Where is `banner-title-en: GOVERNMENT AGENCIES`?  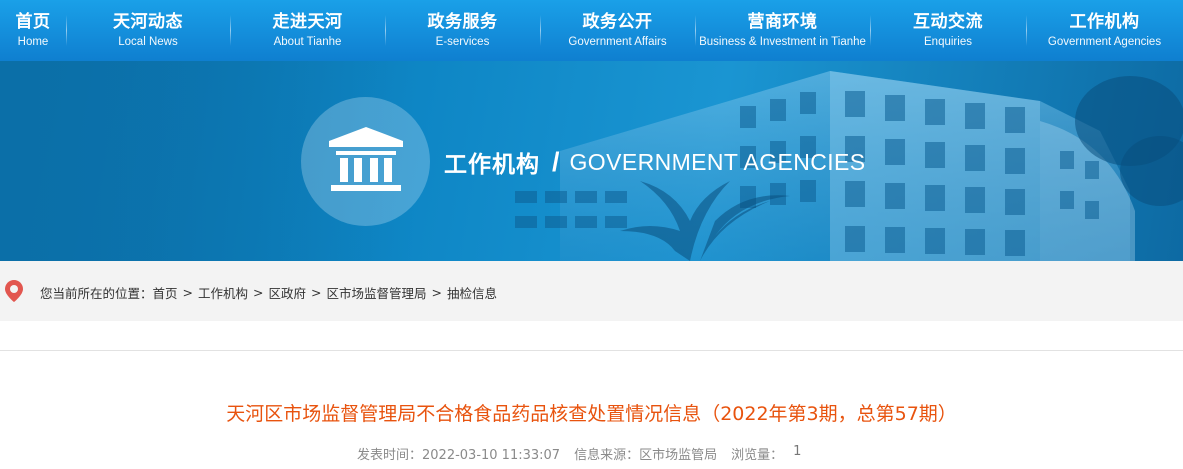
banner-title-en: GOVERNMENT AGENCIES is located at coordinates (717, 161).